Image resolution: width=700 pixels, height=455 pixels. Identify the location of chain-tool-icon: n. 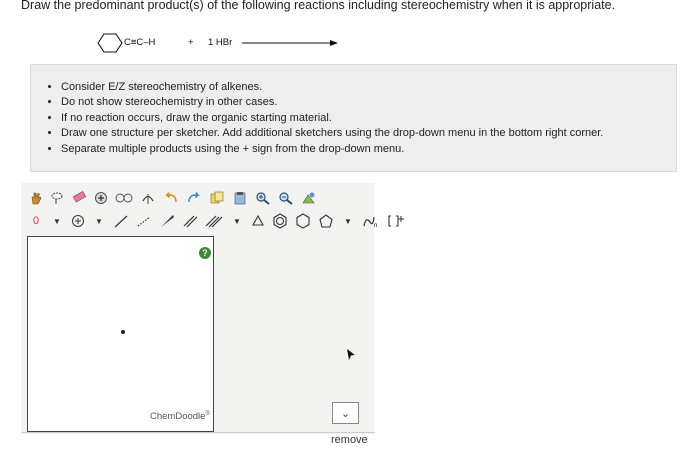
(371, 221).